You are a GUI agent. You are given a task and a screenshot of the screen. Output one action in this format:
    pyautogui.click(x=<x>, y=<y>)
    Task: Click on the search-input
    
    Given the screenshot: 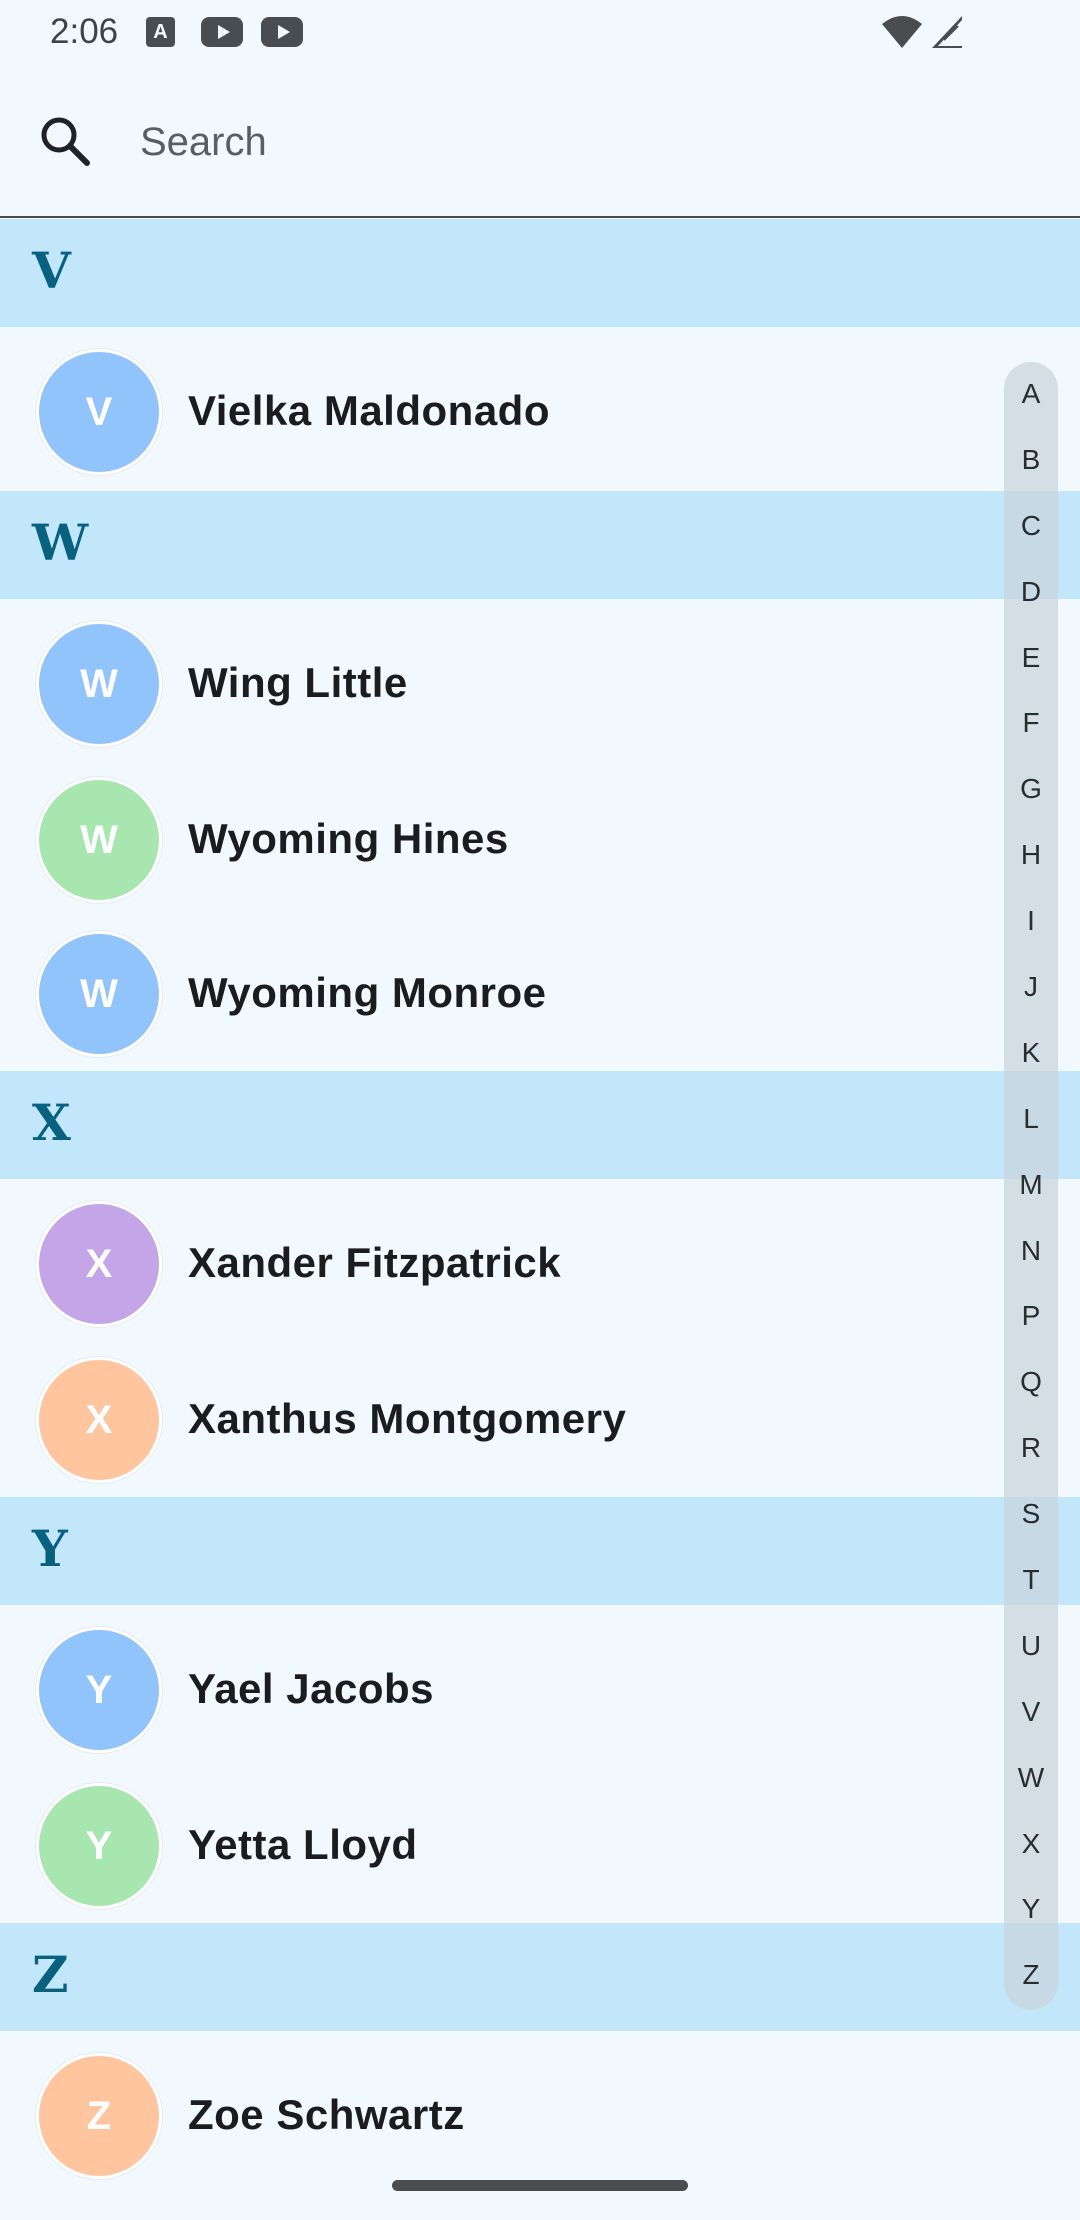 What is the action you would take?
    pyautogui.click(x=580, y=142)
    